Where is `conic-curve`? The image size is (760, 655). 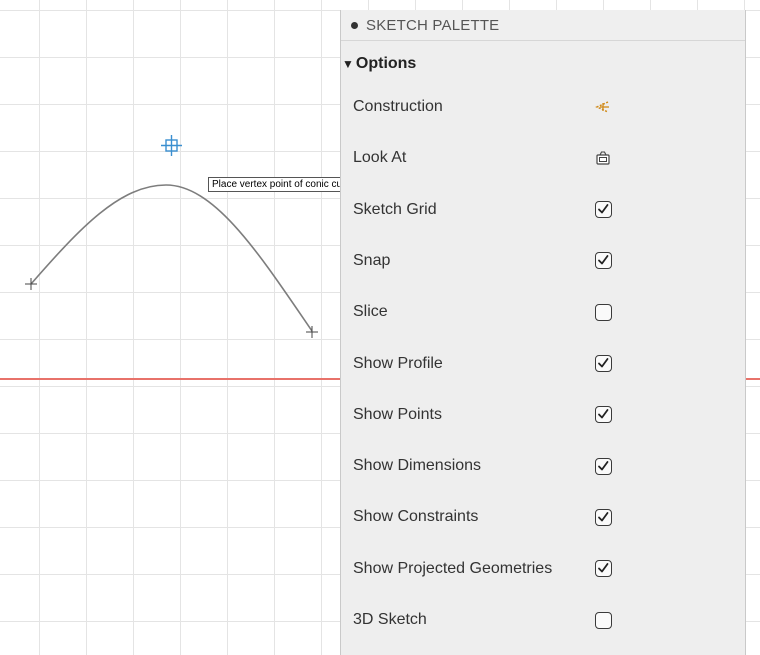 conic-curve is located at coordinates (171, 258).